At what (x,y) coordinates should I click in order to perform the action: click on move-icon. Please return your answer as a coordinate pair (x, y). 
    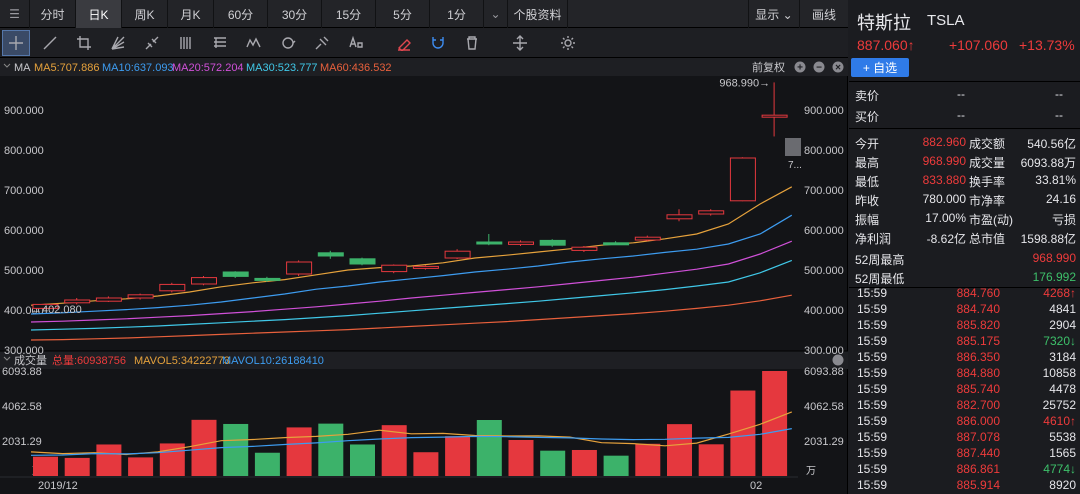
    Looking at the image, I should click on (520, 43).